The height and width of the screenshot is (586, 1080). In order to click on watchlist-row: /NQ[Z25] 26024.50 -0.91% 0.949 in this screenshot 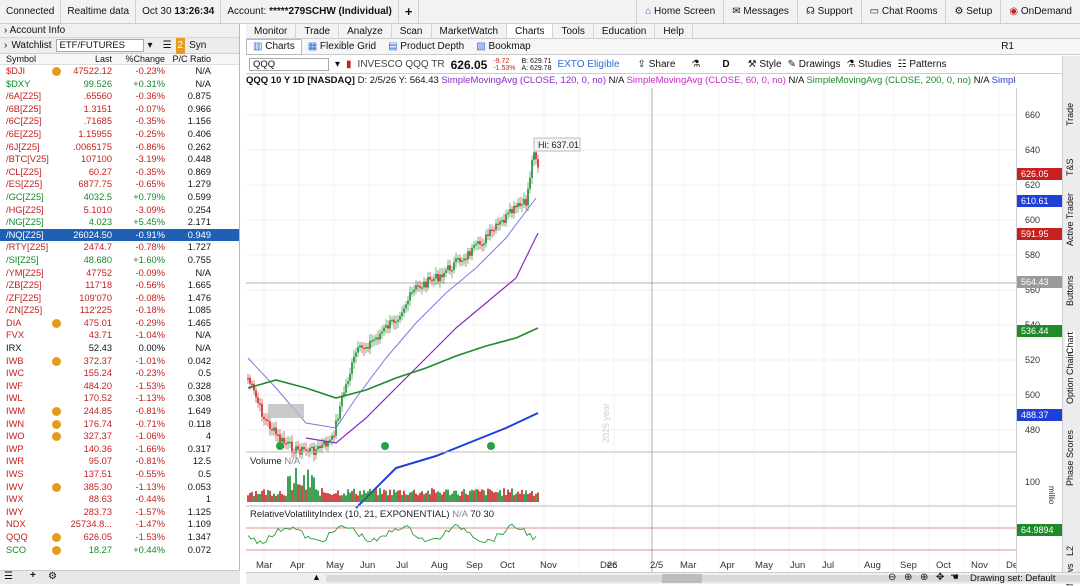, I will do `click(119, 235)`.